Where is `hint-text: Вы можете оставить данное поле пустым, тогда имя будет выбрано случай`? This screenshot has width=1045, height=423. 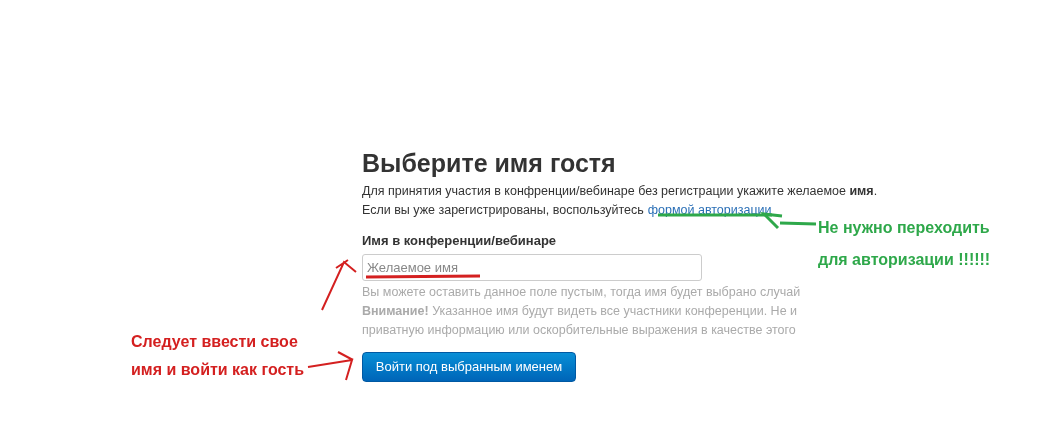
hint-text: Вы можете оставить данное поле пустым, тогда имя будет выбрано случай is located at coordinates (581, 292).